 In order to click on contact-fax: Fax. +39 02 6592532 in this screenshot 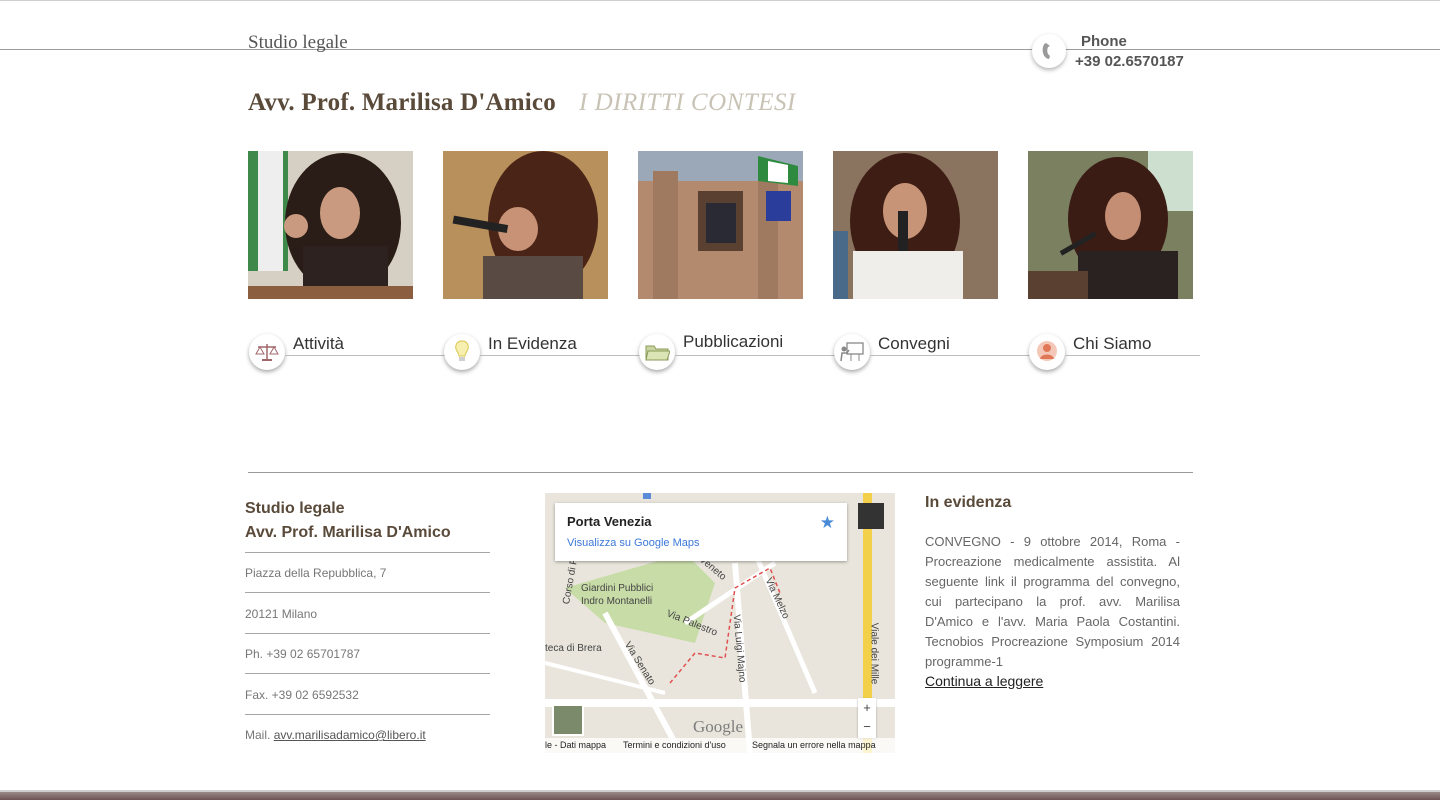, I will do `click(302, 695)`.